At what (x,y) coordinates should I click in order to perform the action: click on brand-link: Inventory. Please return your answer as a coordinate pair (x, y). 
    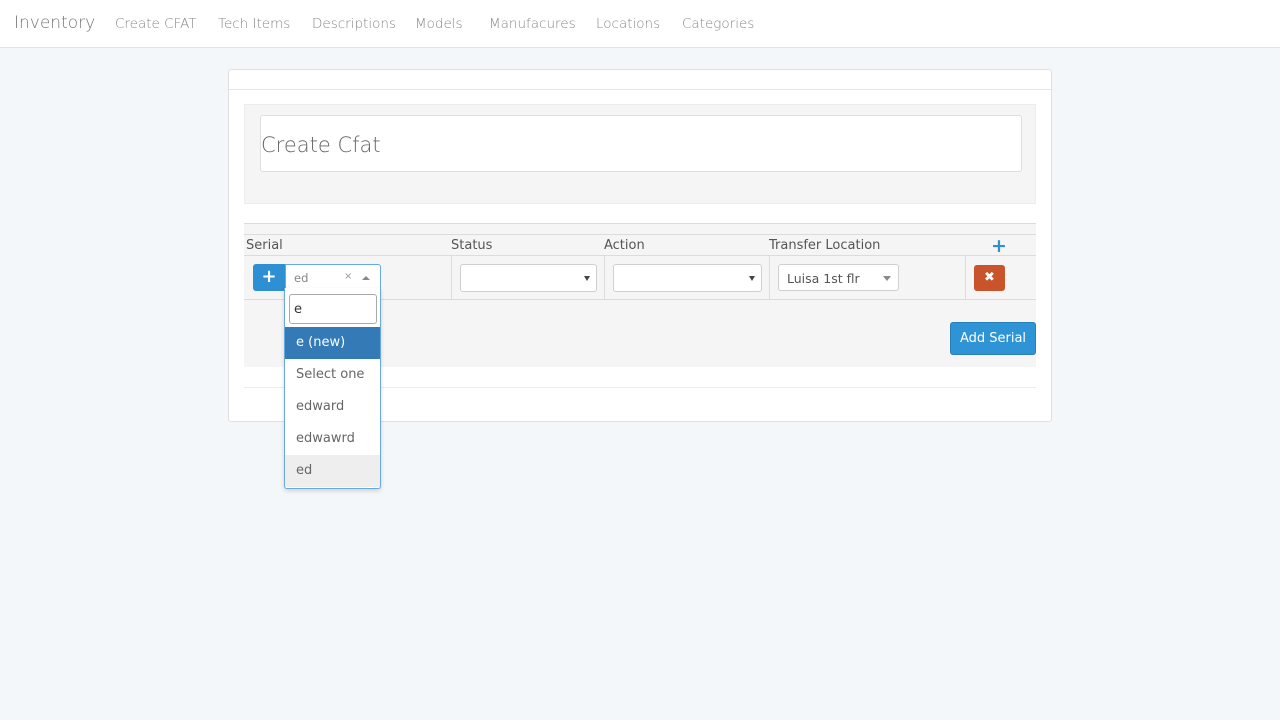
    Looking at the image, I should click on (54, 23).